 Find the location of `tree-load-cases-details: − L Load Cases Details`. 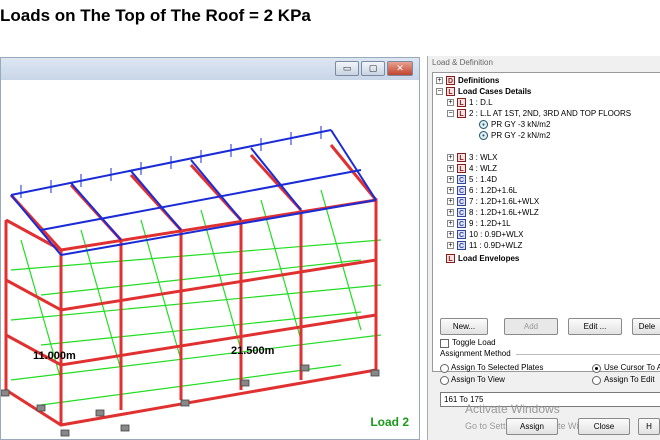

tree-load-cases-details: − L Load Cases Details is located at coordinates (483, 91).